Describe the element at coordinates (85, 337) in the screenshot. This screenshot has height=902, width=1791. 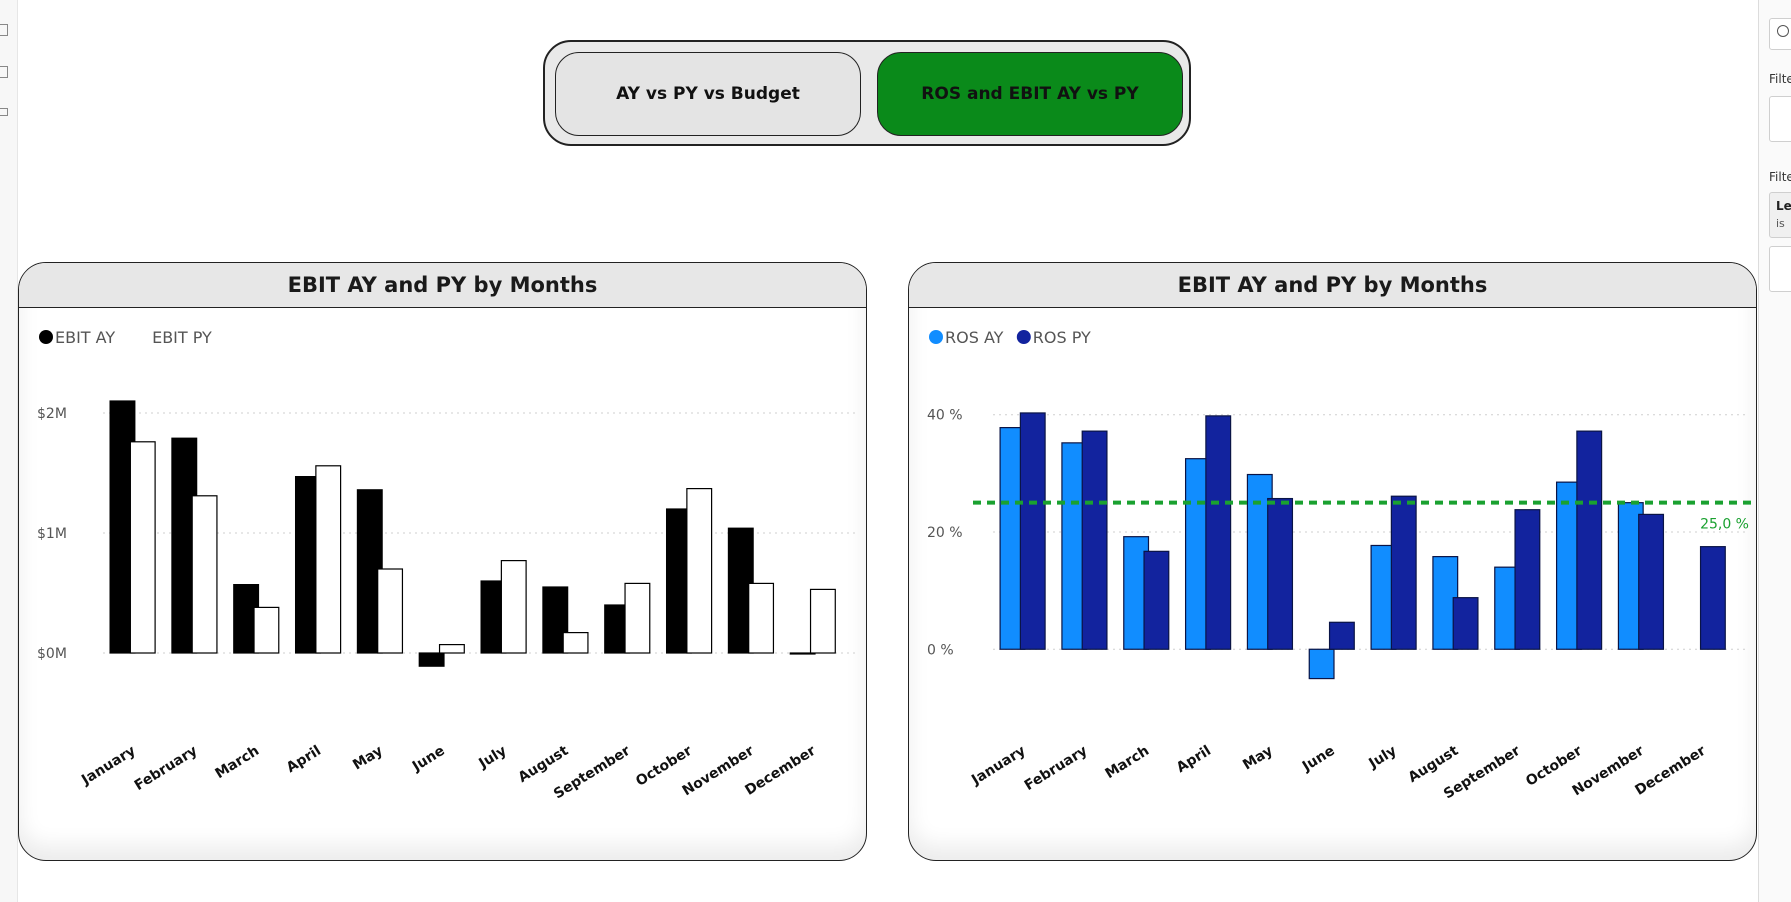
I see `legend-label: EBIT AY` at that location.